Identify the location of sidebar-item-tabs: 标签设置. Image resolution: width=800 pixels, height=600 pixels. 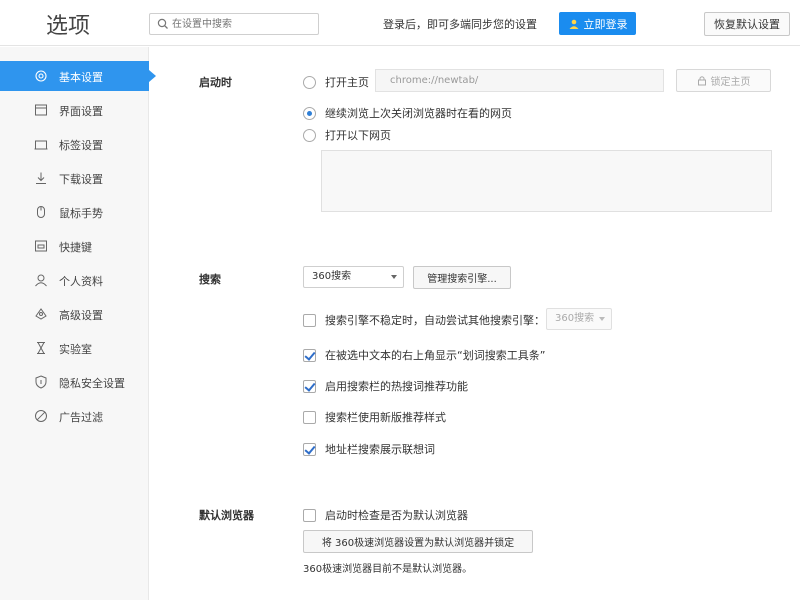
(74, 144).